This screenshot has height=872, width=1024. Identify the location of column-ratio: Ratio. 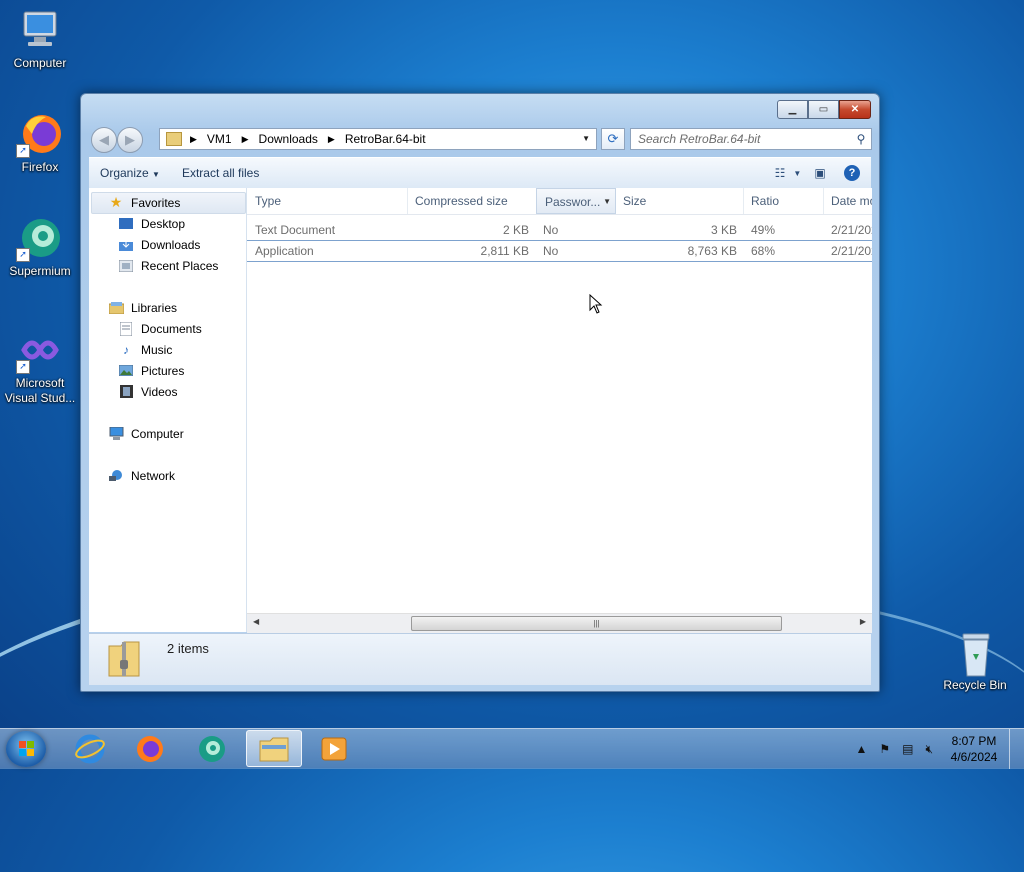
(783, 201).